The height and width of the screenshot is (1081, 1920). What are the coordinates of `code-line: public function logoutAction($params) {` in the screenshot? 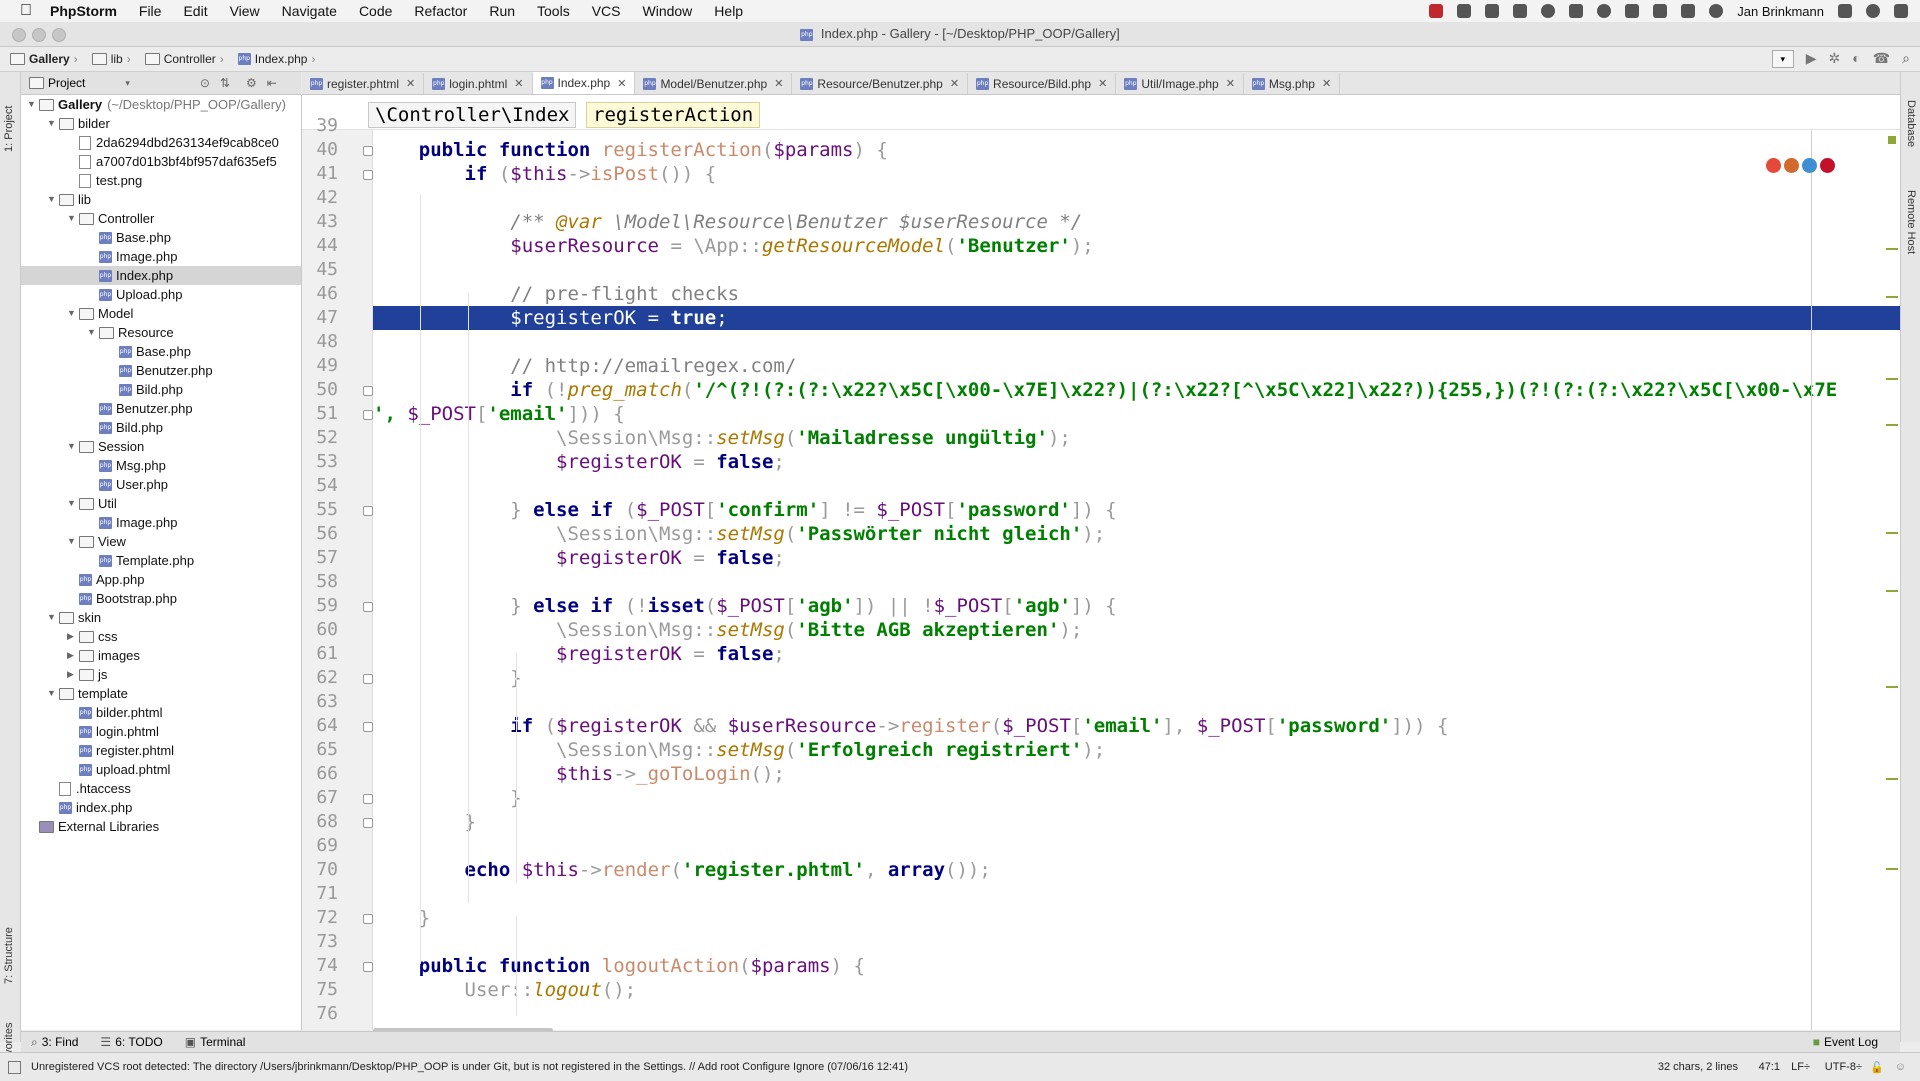 It's located at (1136, 966).